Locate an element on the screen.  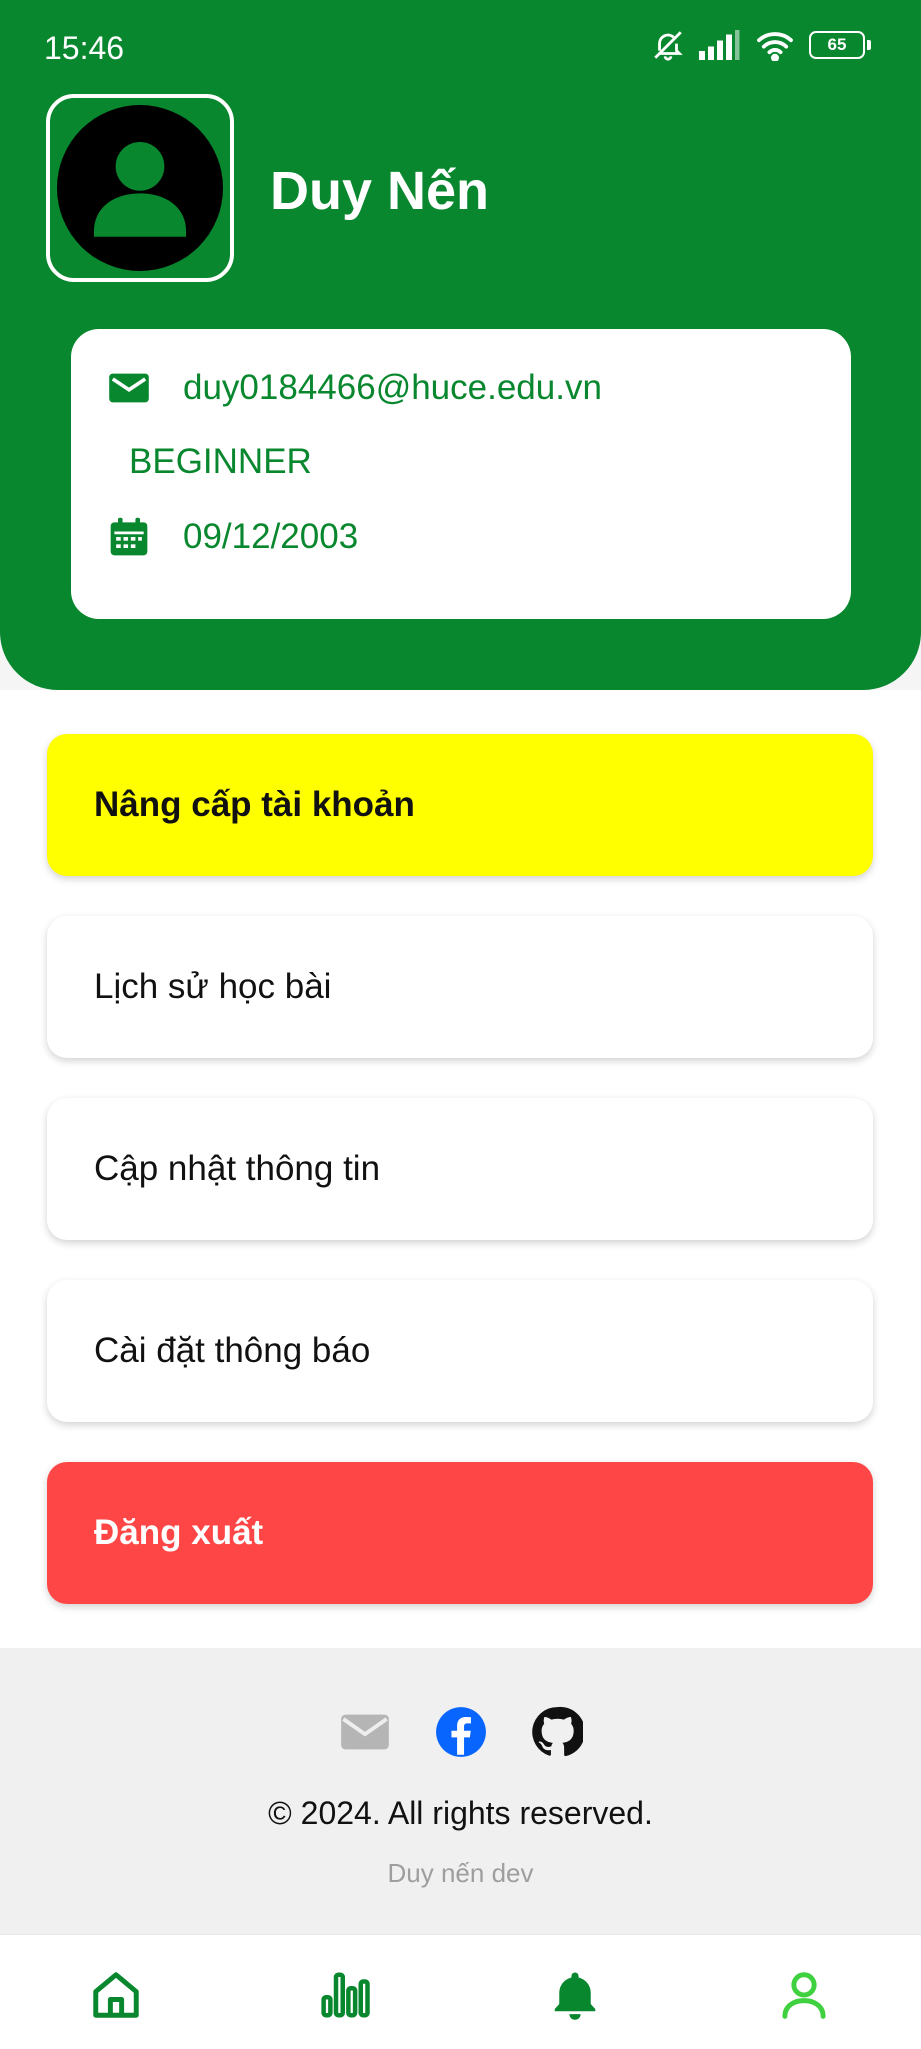
level-row: BEGINNER is located at coordinates (220, 462).